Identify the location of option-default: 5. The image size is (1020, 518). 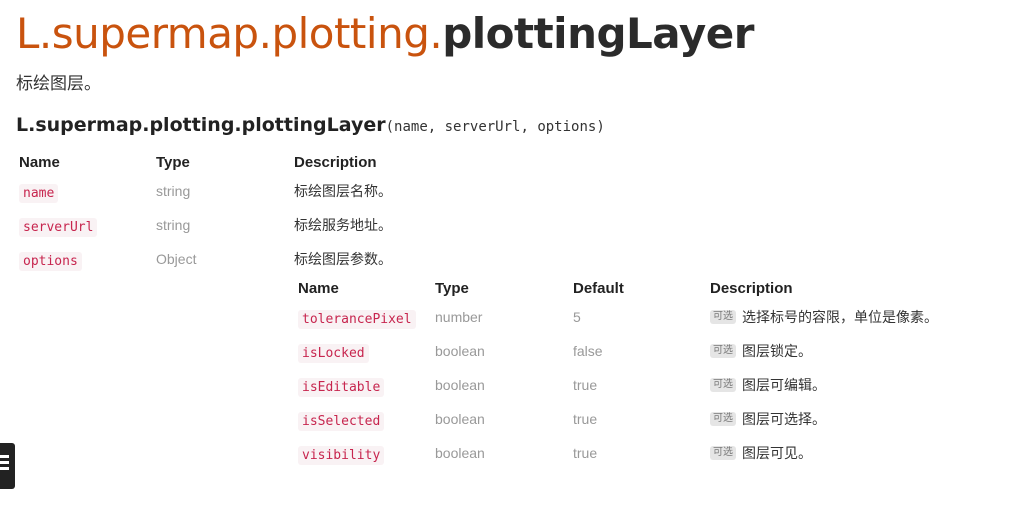
(577, 317).